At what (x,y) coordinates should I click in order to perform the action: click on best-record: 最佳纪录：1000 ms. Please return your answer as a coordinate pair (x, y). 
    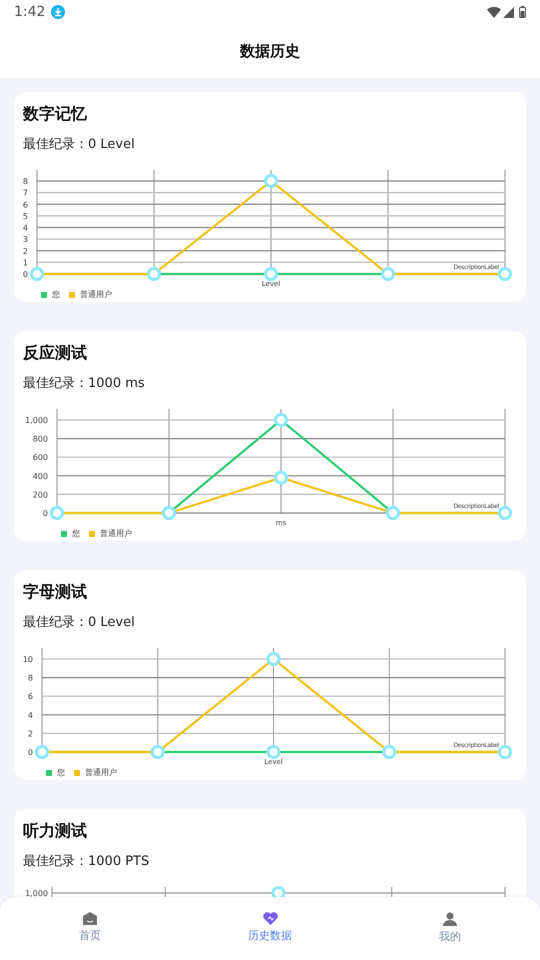
    Looking at the image, I should click on (84, 384).